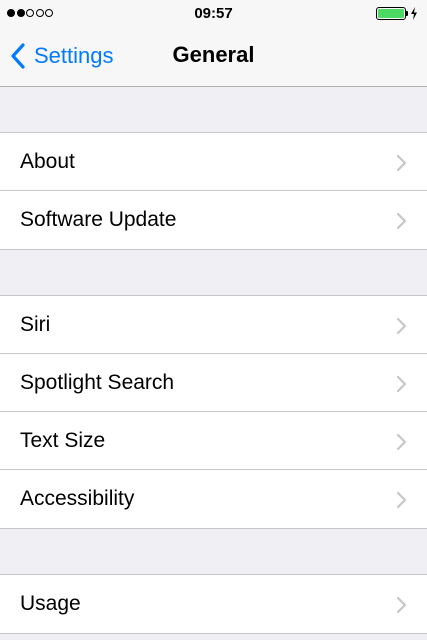 Image resolution: width=427 pixels, height=640 pixels. What do you see at coordinates (47, 161) in the screenshot?
I see `row-label: About` at bounding box center [47, 161].